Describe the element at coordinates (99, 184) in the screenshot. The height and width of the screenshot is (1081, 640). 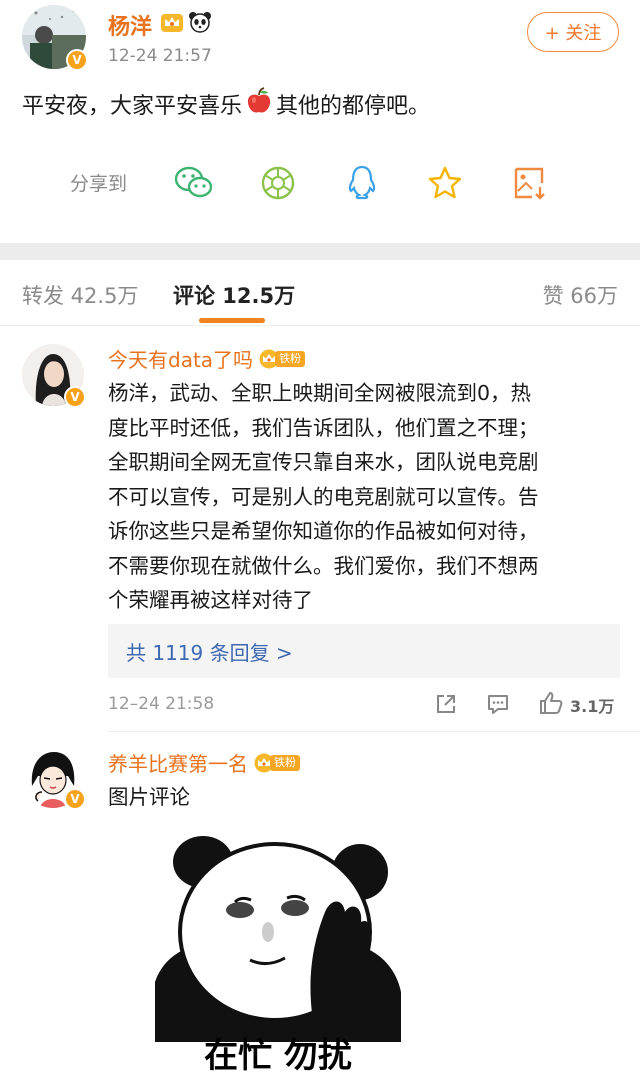
I see `share-label: 分享到` at that location.